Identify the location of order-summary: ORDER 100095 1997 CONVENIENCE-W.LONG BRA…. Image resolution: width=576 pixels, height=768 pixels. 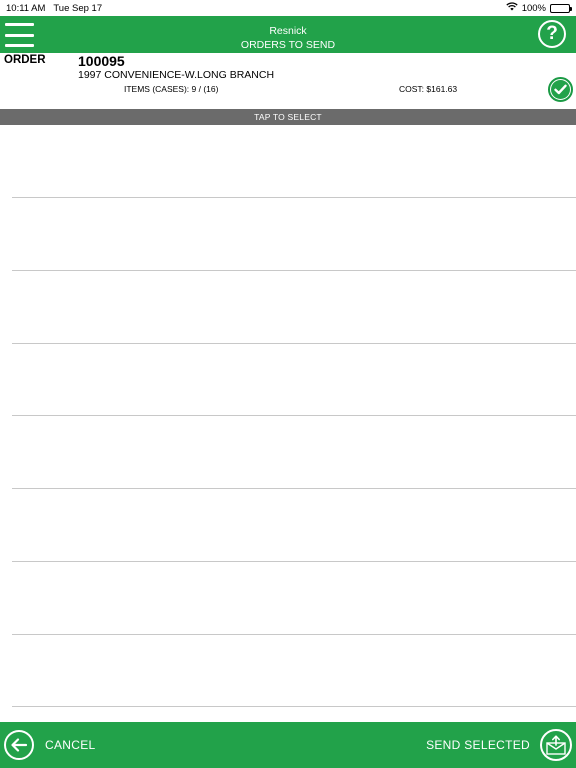
(288, 81).